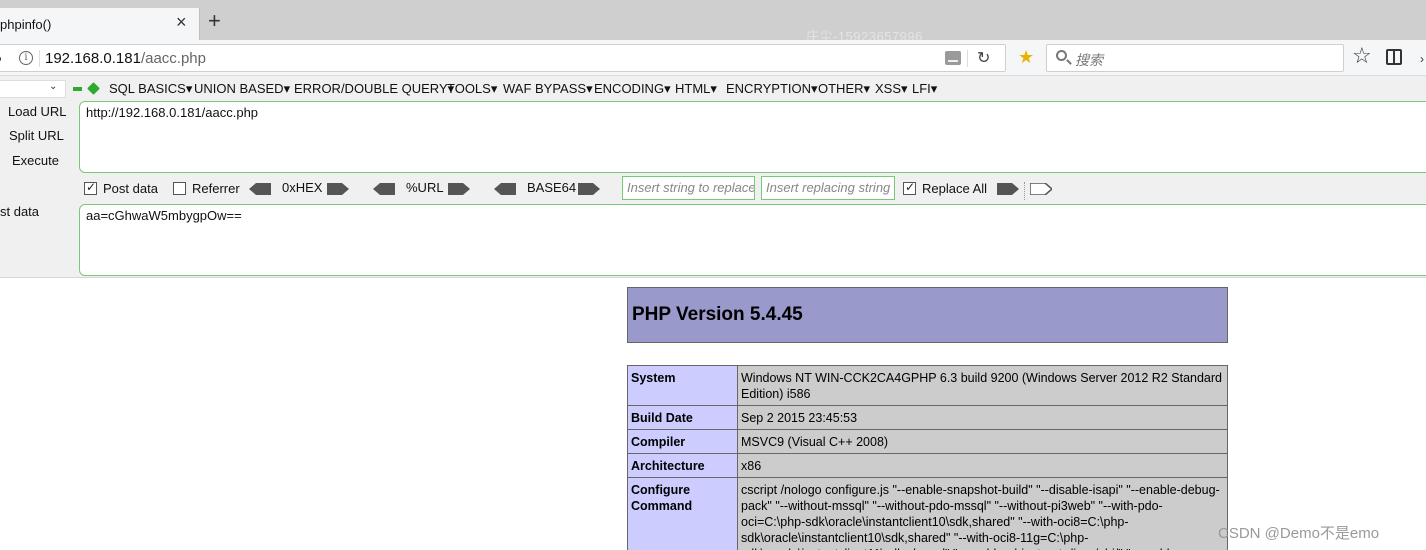  Describe the element at coordinates (90, 187) in the screenshot. I see `post-data-checkbox` at that location.